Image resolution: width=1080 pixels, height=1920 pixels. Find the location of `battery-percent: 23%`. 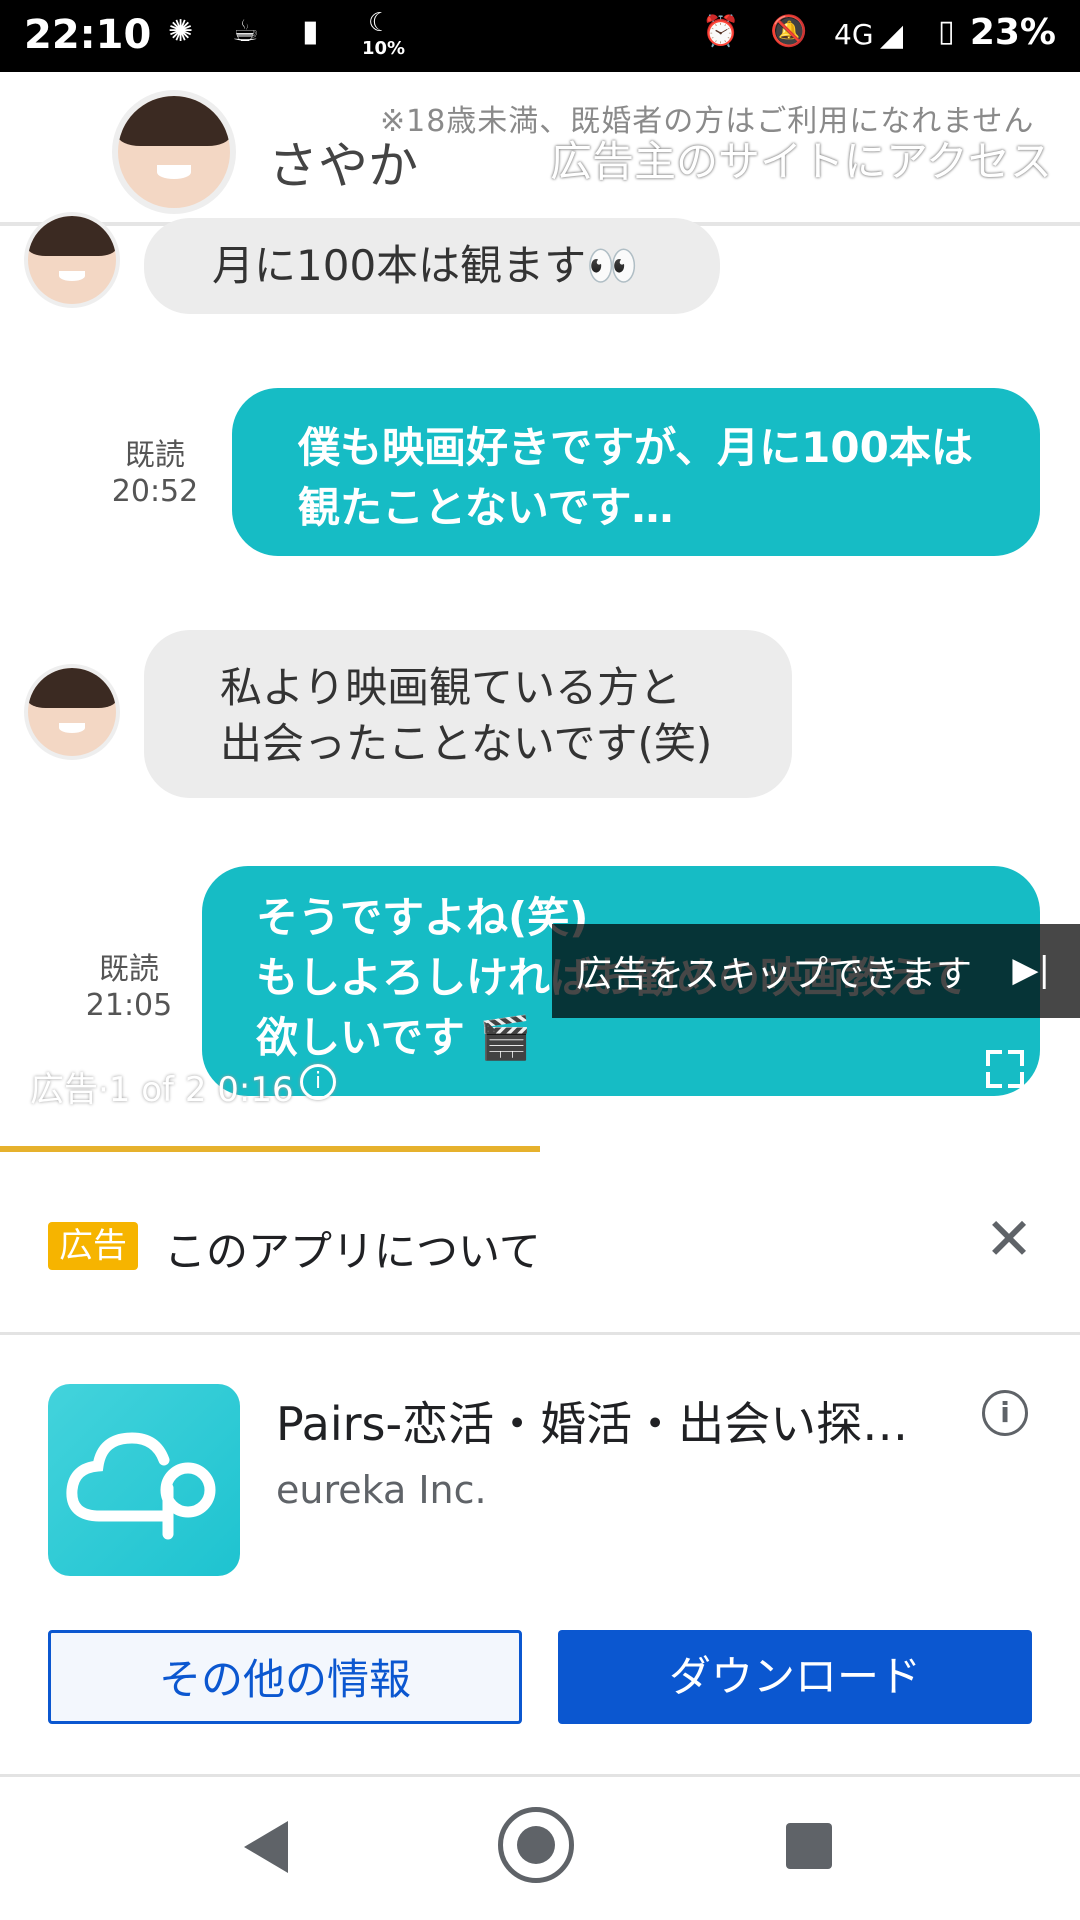

battery-percent: 23% is located at coordinates (1012, 32).